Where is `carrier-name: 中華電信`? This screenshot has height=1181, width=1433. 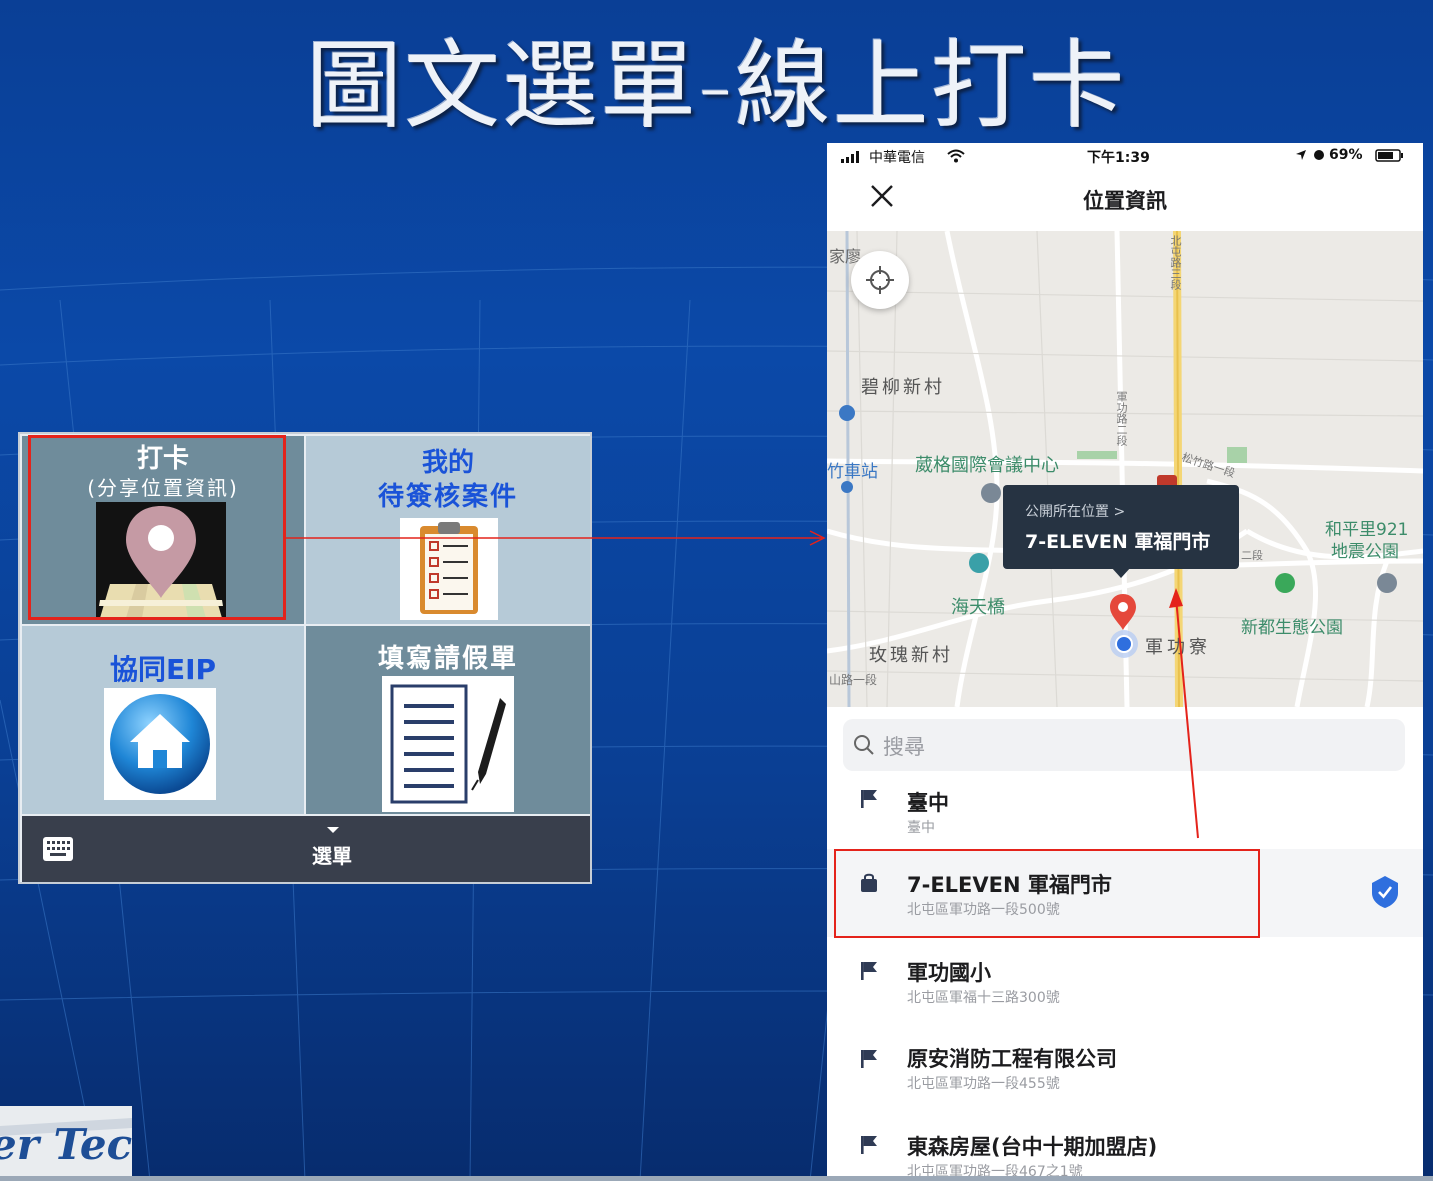 carrier-name: 中華電信 is located at coordinates (897, 158).